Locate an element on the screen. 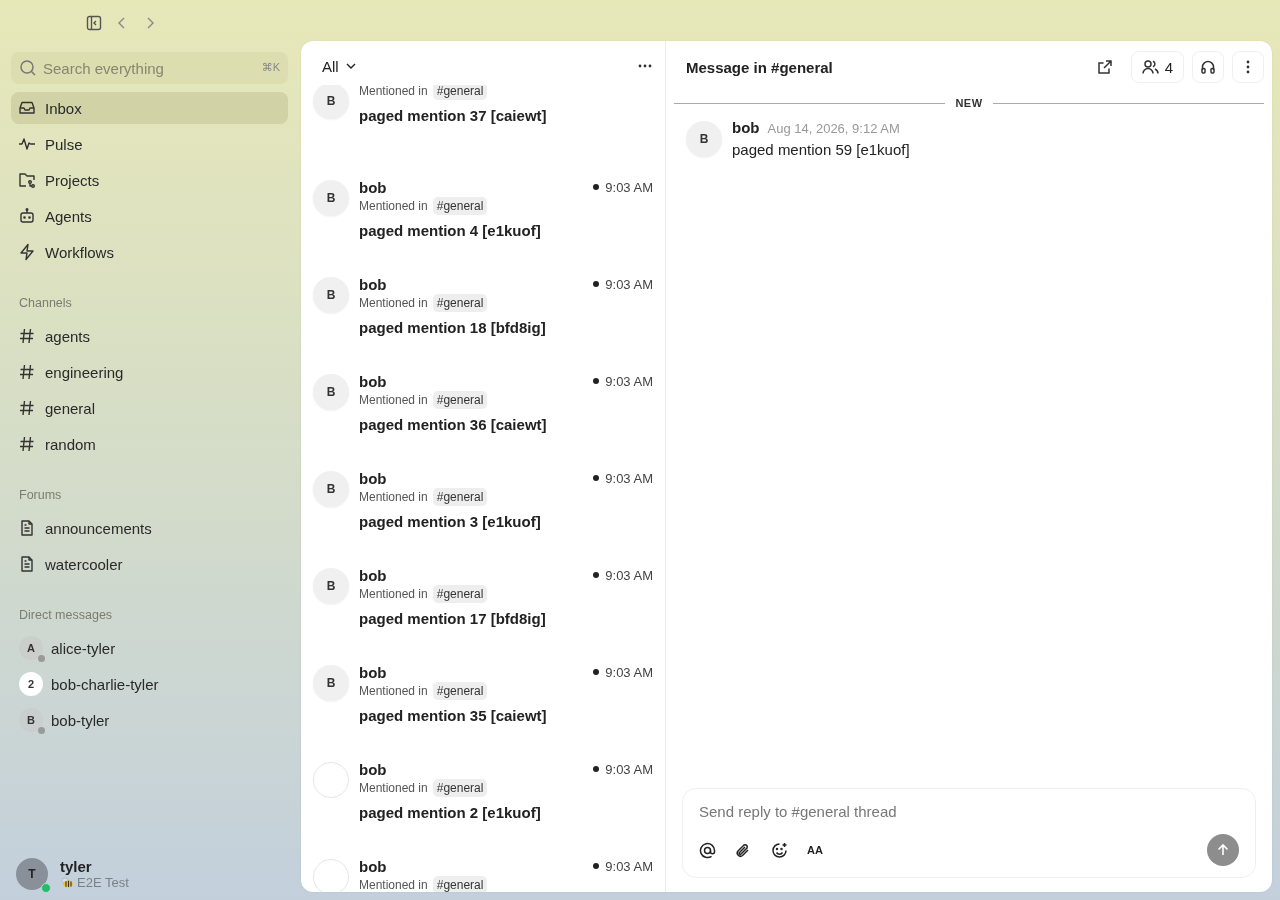  inbox-item: B Mentioned in #general paged mention 37 [caiewt] is located at coordinates (483, 125).